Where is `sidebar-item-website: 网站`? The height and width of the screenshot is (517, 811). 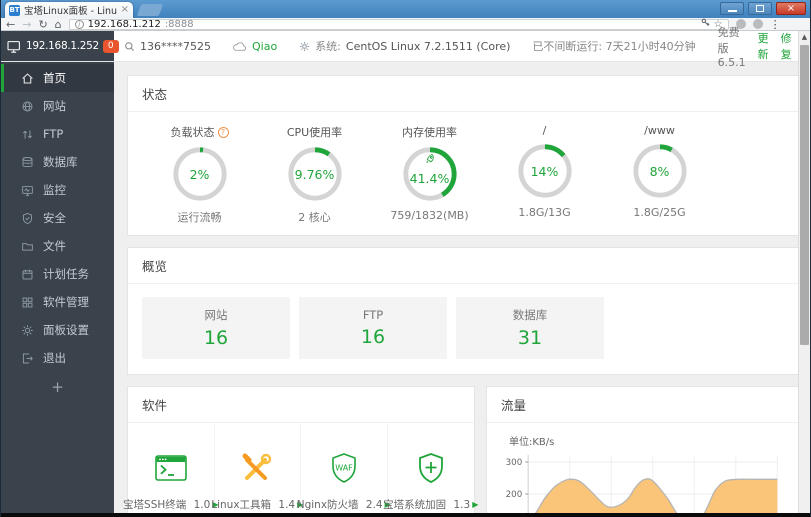 sidebar-item-website: 网站 is located at coordinates (57, 106).